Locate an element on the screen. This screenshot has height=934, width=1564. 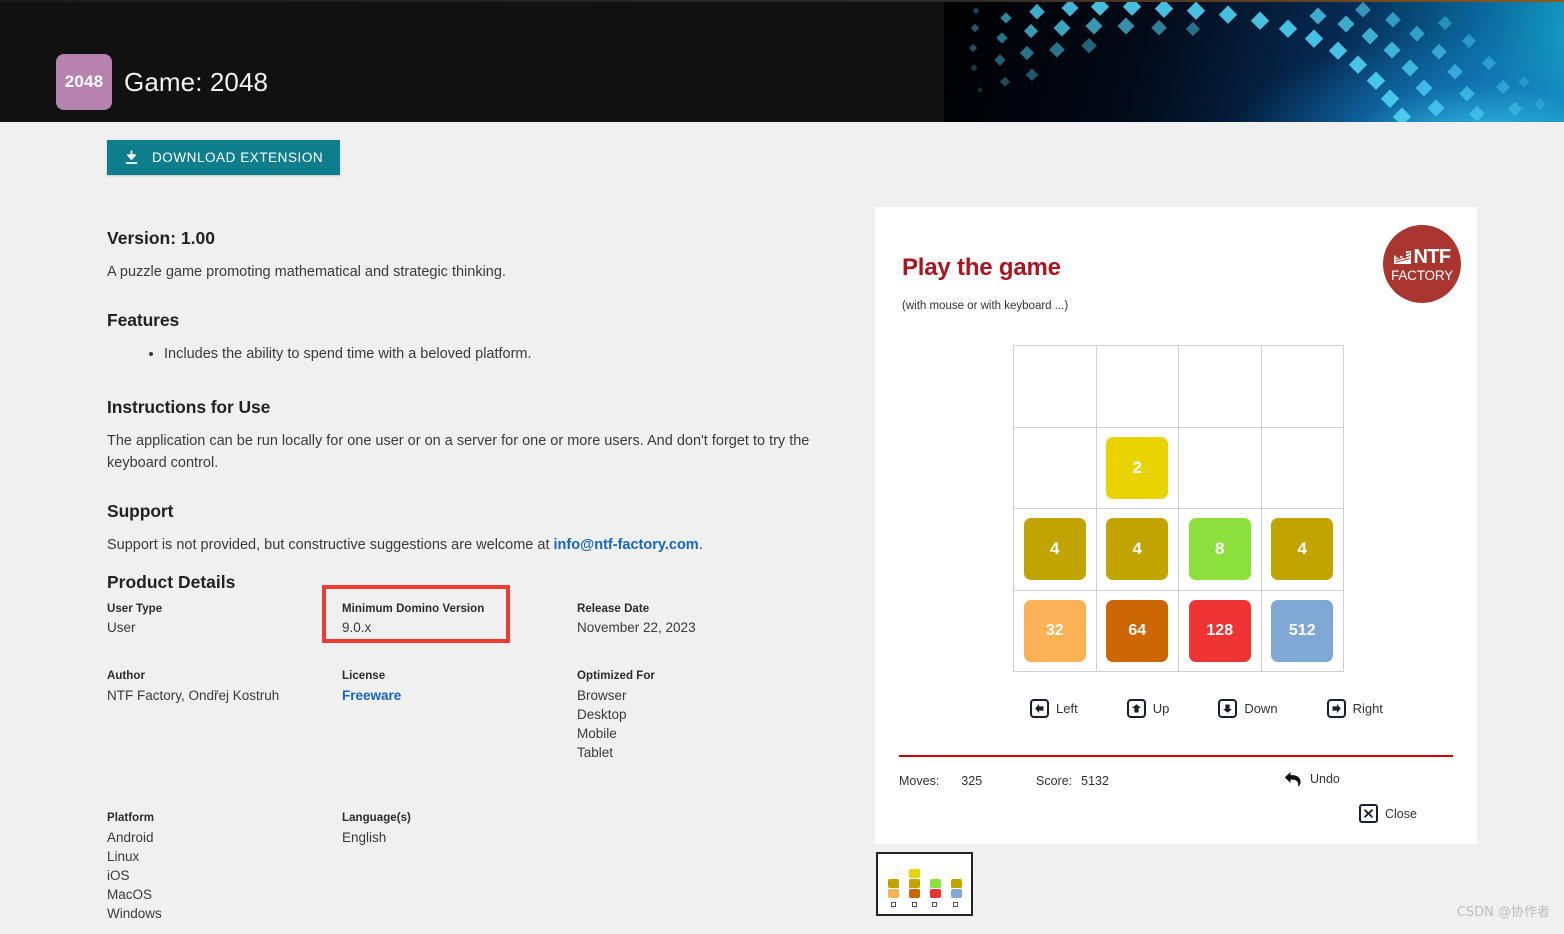
field-minimum-domino-version: Minimum Domino Version 9.0.x is located at coordinates (459, 619).